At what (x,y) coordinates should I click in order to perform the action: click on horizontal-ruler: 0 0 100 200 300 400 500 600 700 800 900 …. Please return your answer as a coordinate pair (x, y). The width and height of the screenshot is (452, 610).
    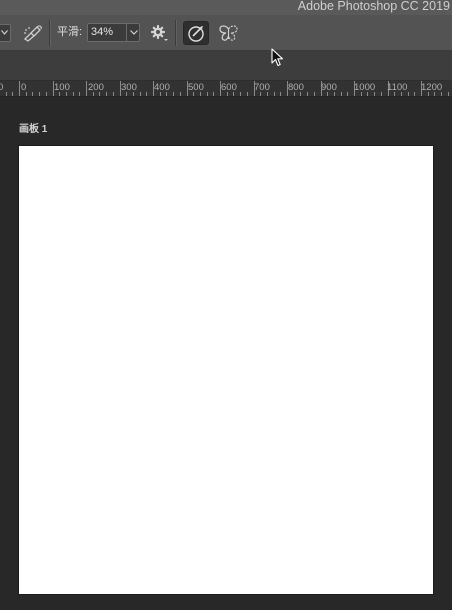
    Looking at the image, I should click on (226, 89).